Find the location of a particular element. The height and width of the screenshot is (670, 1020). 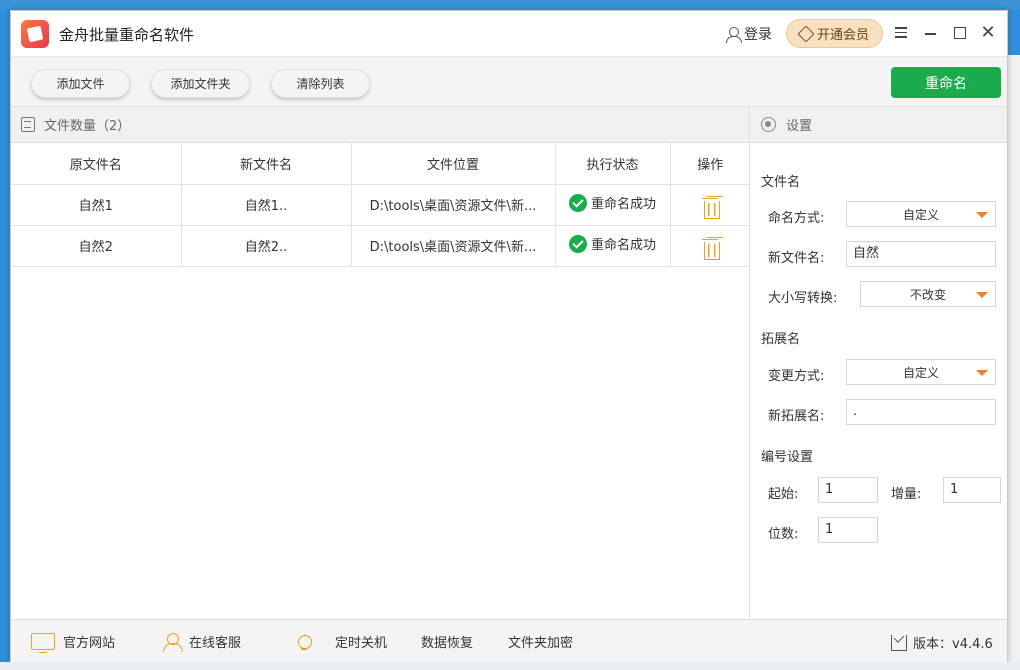

new-ext-label: 新拓展名: is located at coordinates (796, 416).